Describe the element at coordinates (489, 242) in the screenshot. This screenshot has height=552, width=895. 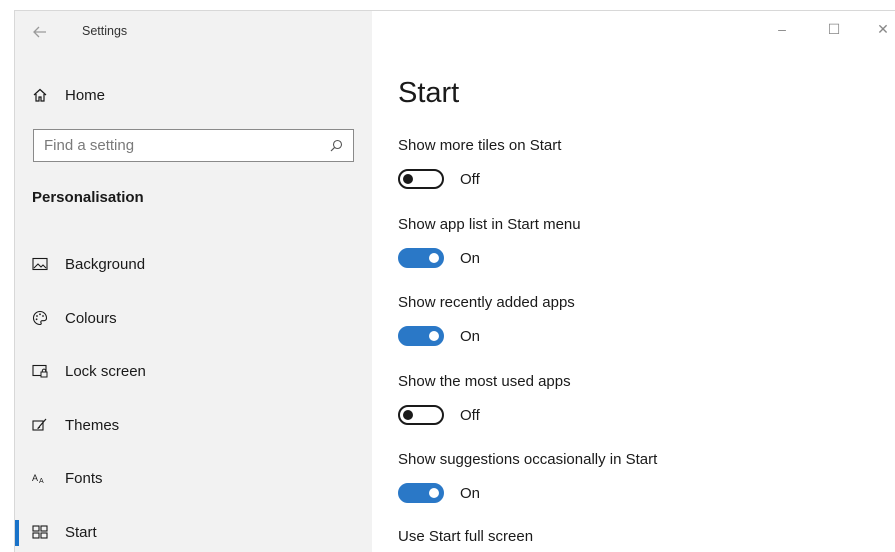
I see `setting-app-list: Show app list in Start menu On` at that location.